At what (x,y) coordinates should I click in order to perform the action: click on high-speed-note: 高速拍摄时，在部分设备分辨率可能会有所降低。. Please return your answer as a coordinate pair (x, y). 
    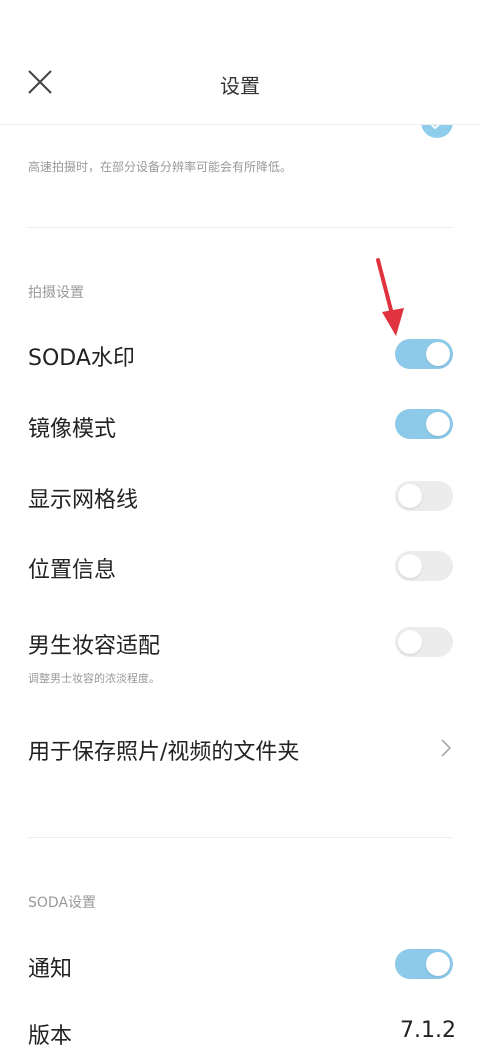
    Looking at the image, I should click on (160, 167).